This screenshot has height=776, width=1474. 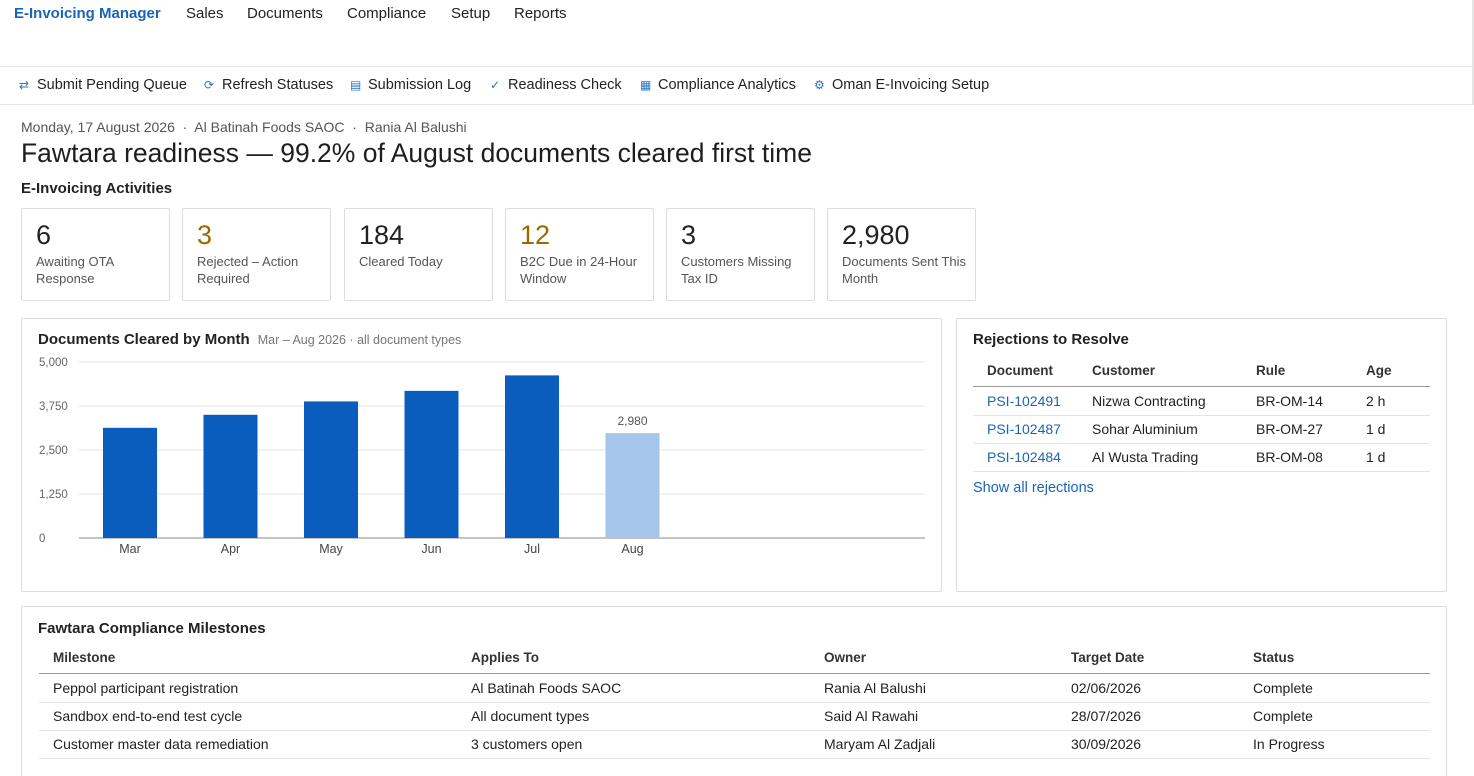 I want to click on action-label: Oman E-Invoicing Setup, so click(x=911, y=85).